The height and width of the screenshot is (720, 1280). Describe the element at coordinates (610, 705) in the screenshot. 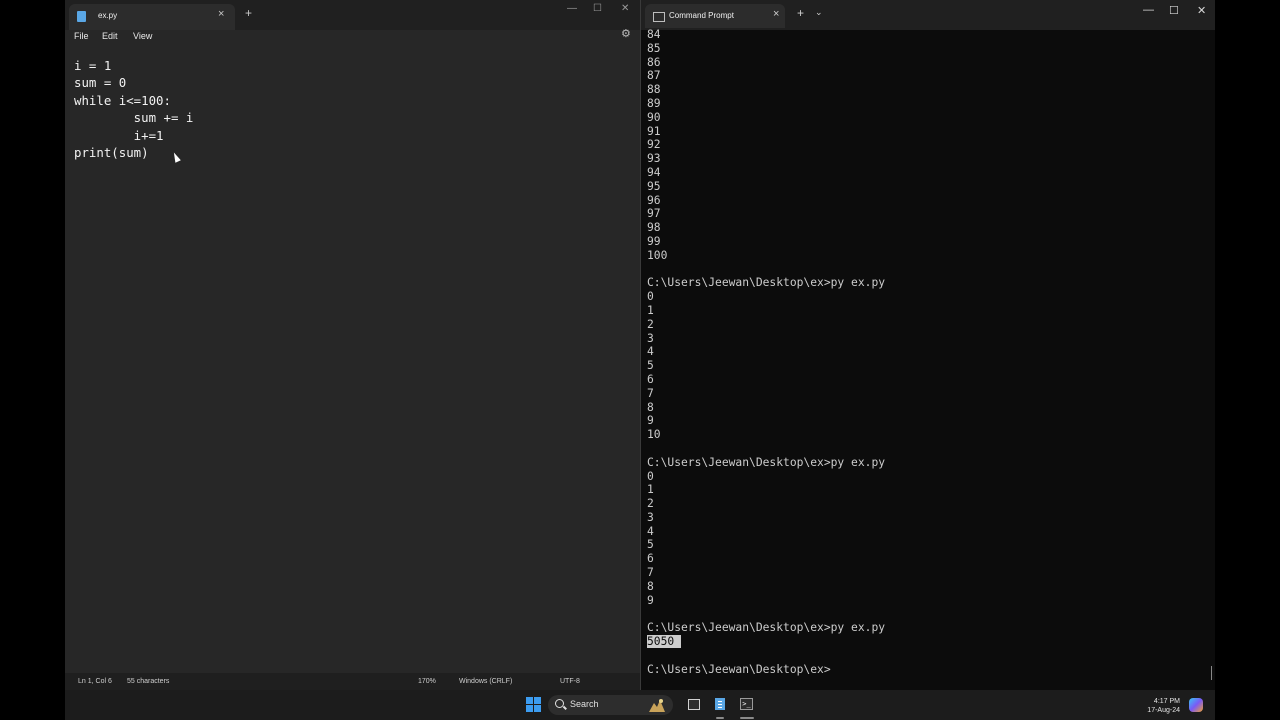

I see `taskbar-search-box: Search` at that location.